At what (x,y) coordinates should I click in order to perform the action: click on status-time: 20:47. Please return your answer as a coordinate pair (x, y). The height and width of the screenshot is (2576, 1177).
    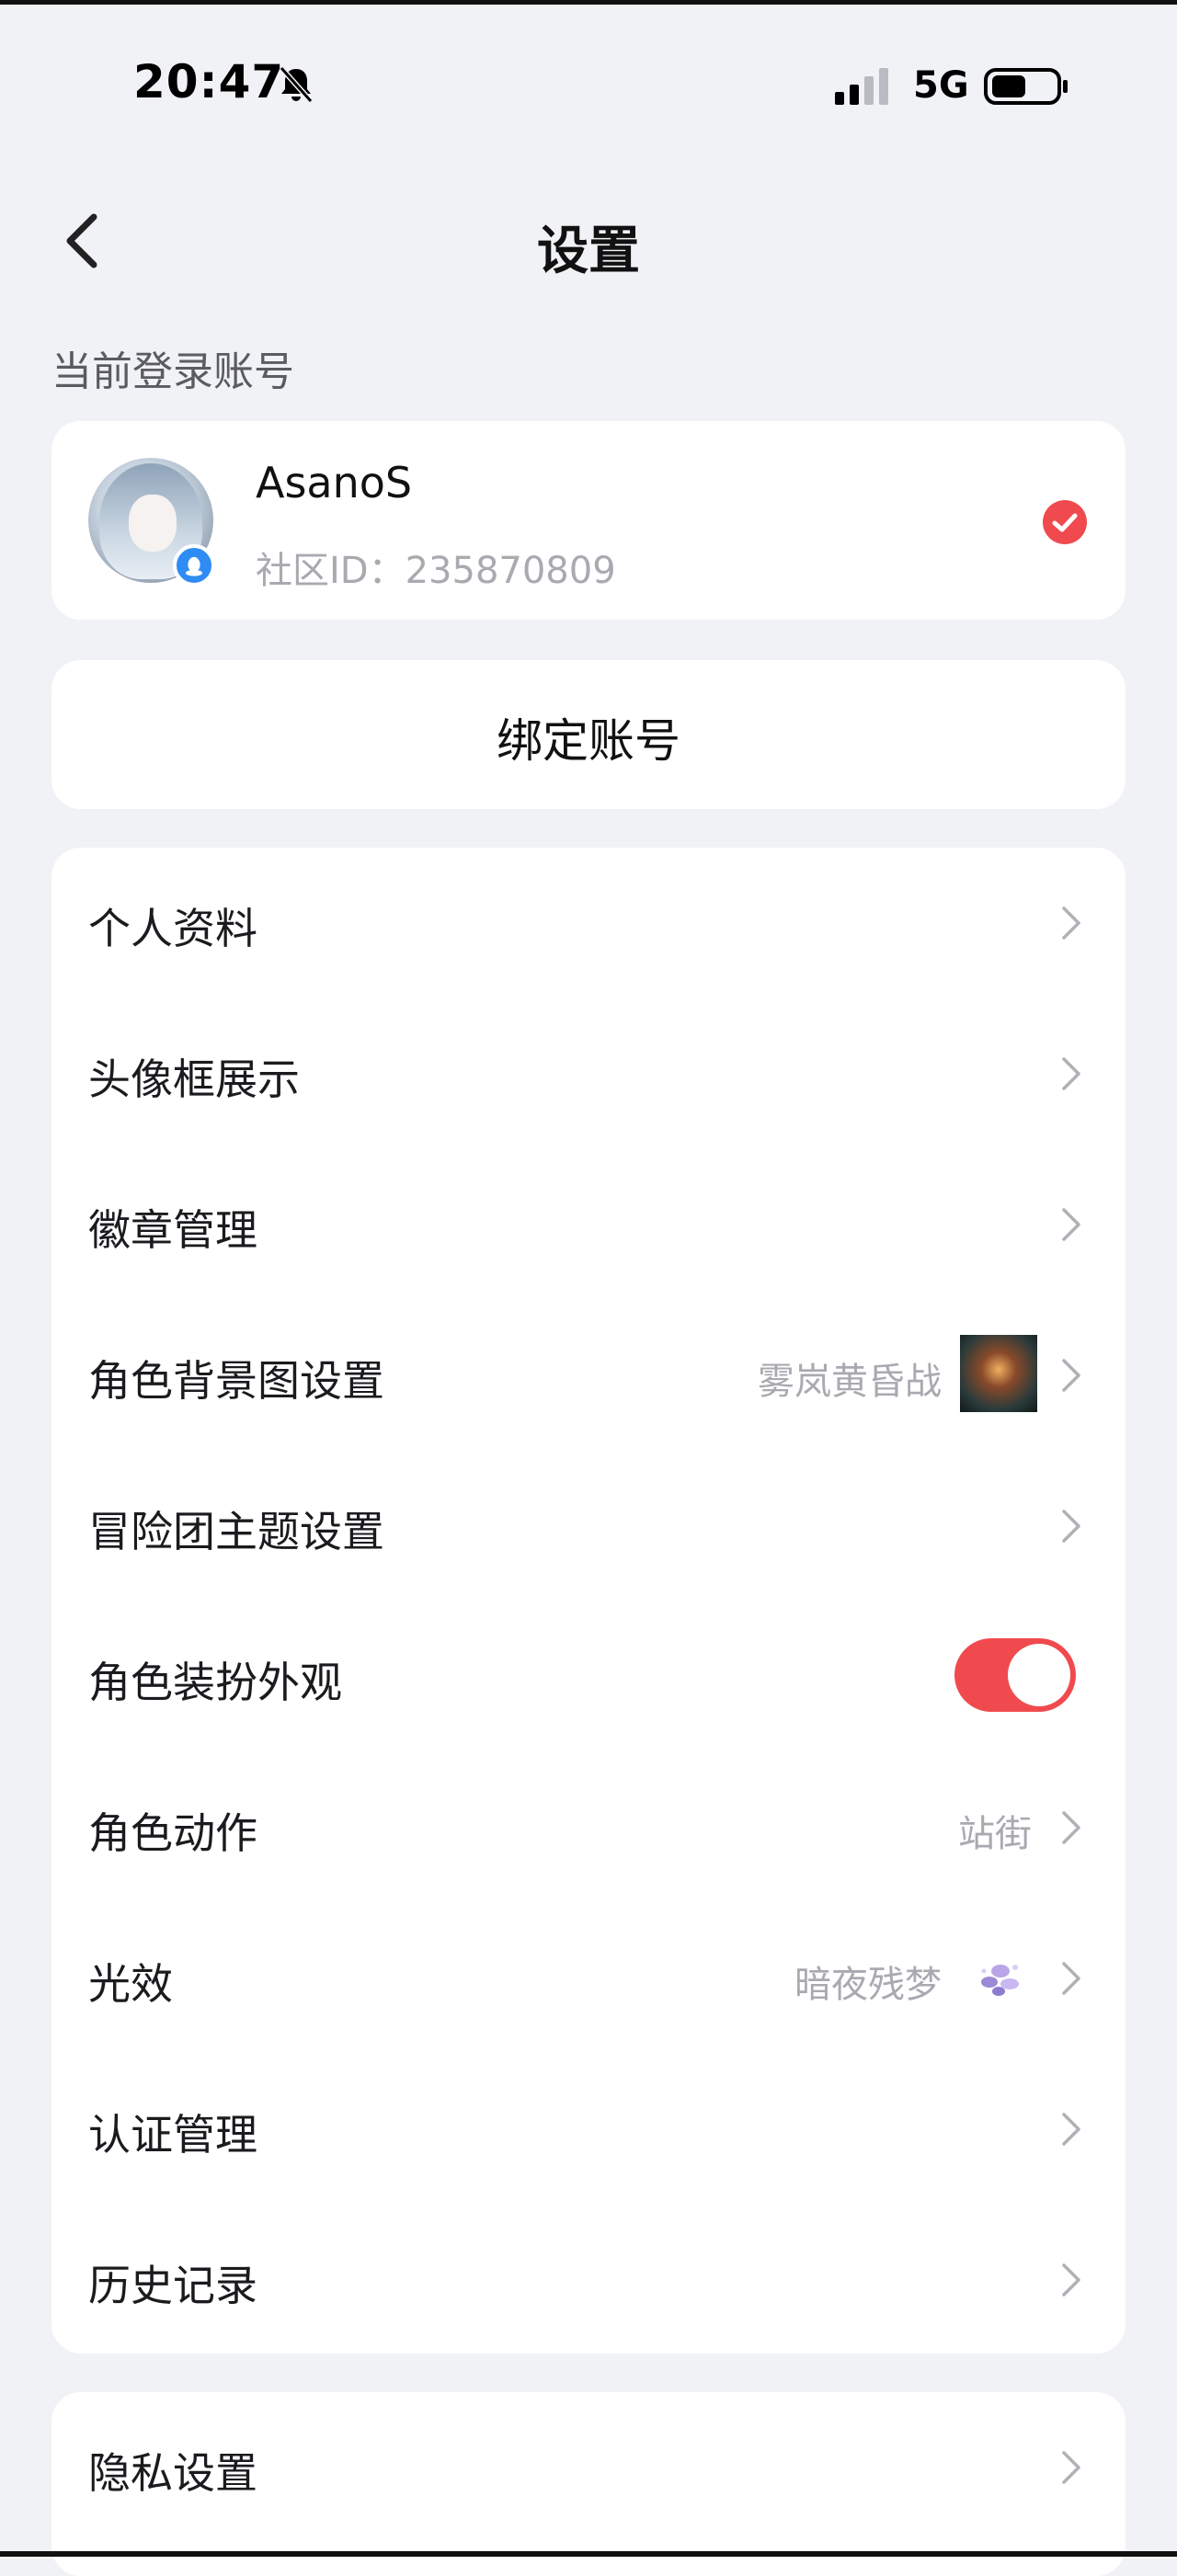
    Looking at the image, I should click on (209, 81).